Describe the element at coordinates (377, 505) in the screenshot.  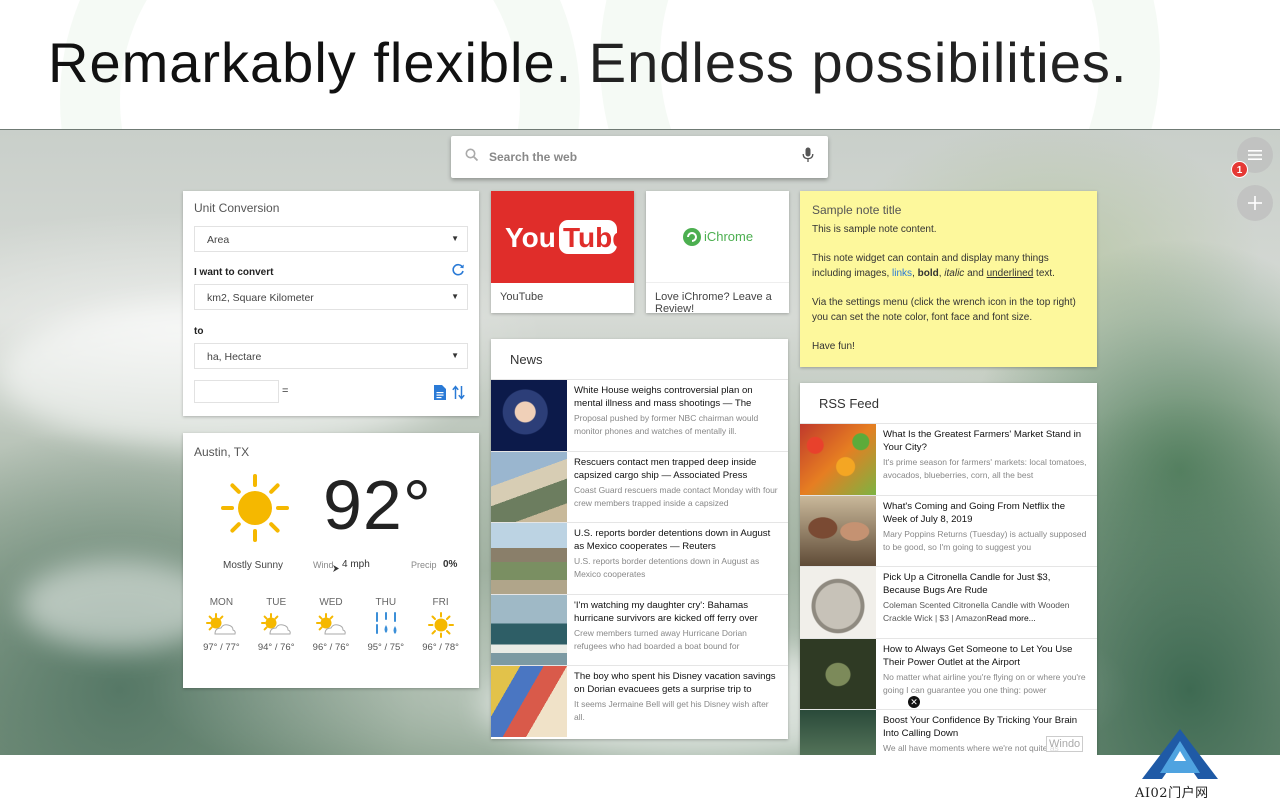
I see `current-temperature: 92°` at that location.